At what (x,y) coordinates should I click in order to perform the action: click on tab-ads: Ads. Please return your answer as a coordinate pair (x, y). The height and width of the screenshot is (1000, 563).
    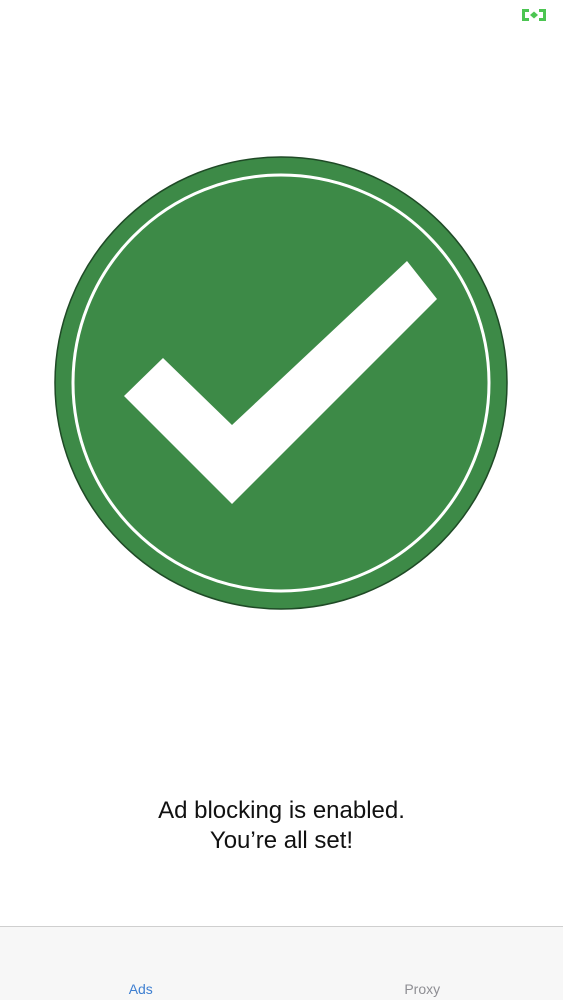
    Looking at the image, I should click on (141, 963).